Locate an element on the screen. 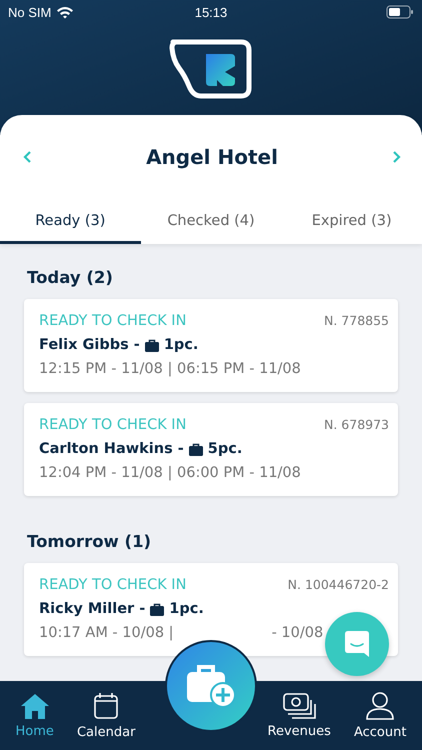  tab: Ready (3) is located at coordinates (70, 224).